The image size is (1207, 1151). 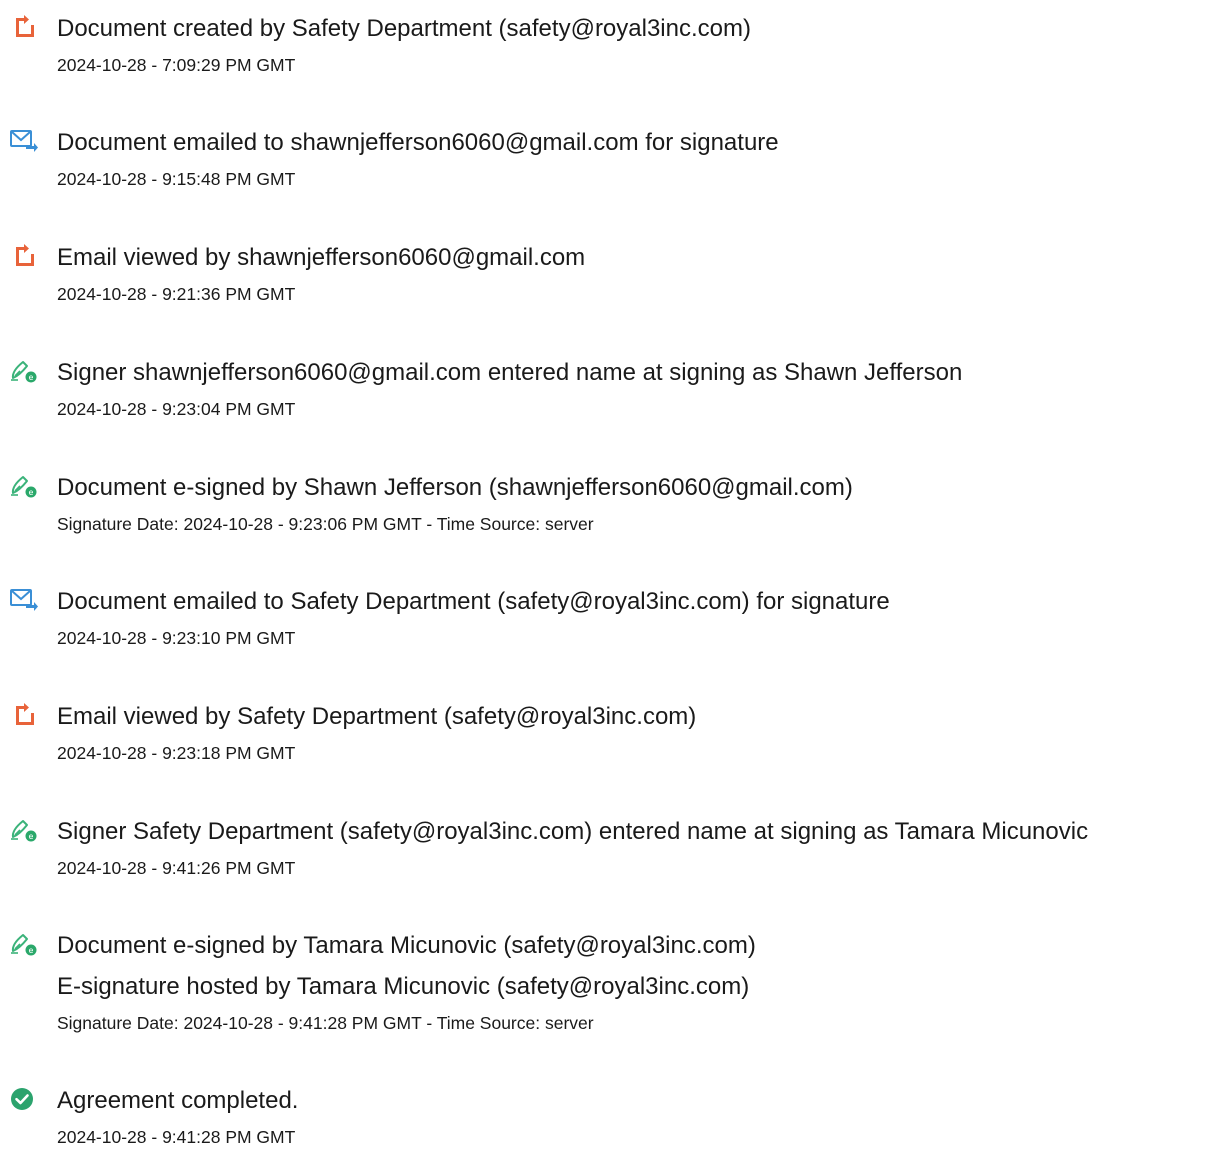 I want to click on history-event-timestamp: 2024-10-28 - 9:41:26 PM GMT, so click(x=176, y=868).